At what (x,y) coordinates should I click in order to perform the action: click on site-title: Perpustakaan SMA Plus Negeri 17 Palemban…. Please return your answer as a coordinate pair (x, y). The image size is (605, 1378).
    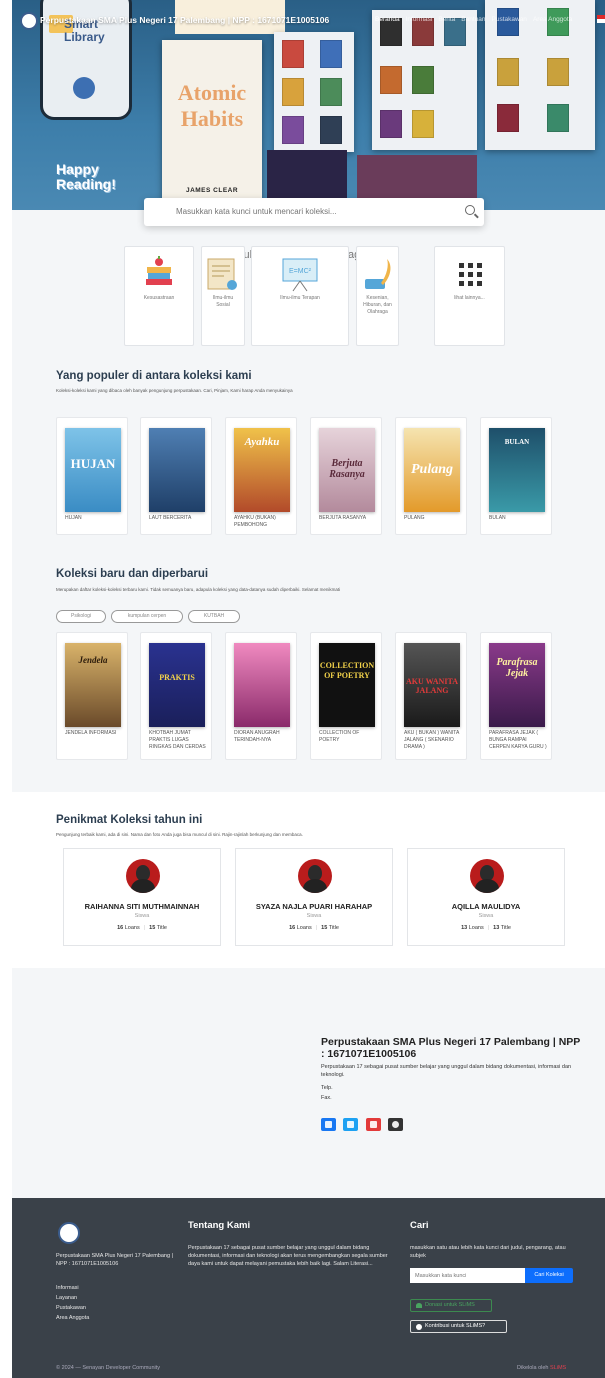
    Looking at the image, I should click on (184, 20).